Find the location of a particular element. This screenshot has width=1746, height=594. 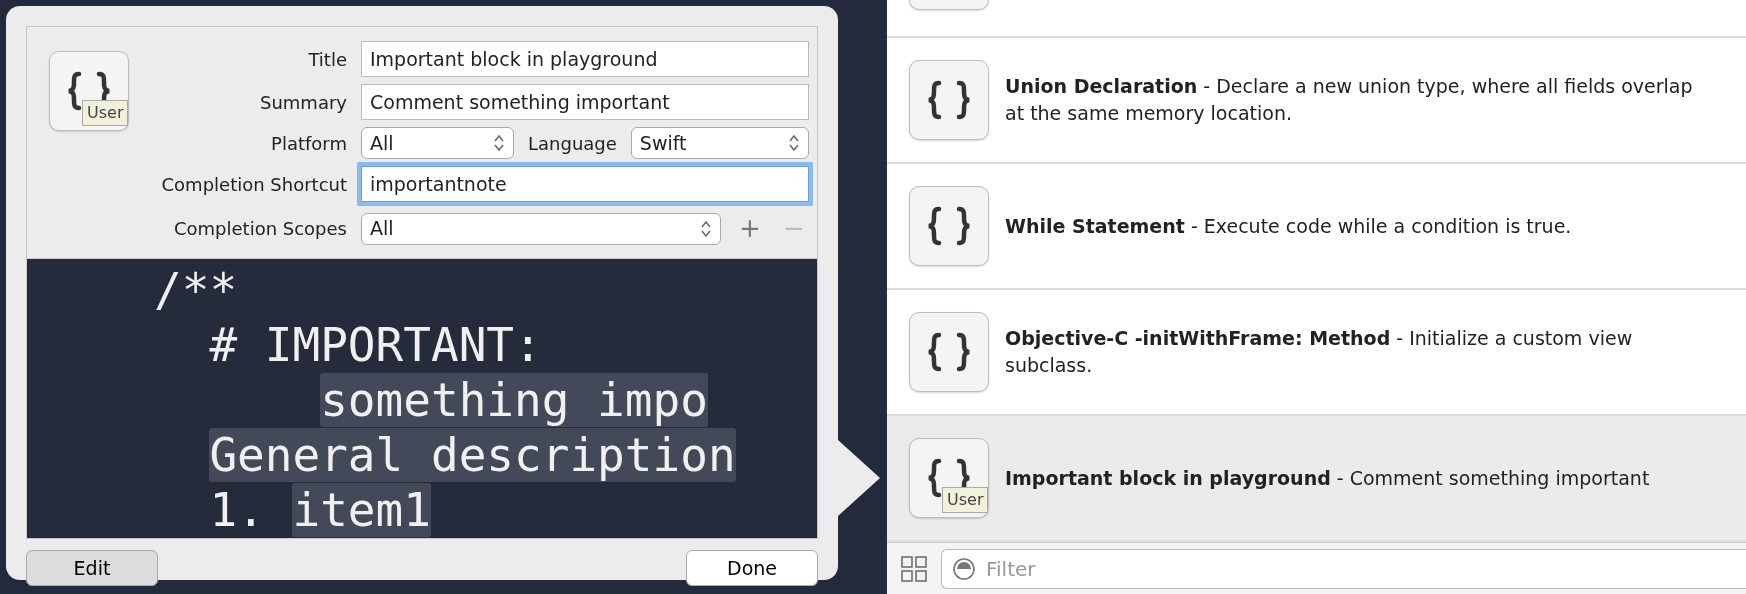

code-text: something impo is located at coordinates (514, 400).